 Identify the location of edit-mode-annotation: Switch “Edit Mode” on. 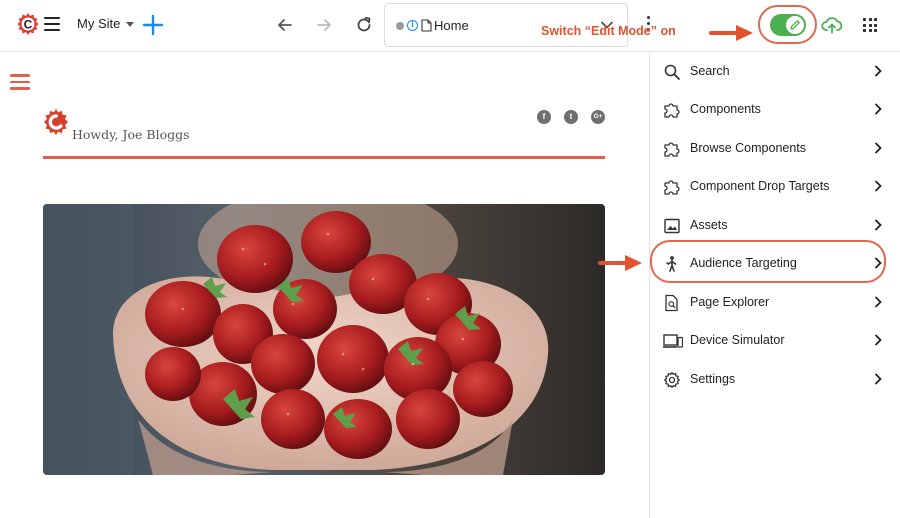
(608, 31).